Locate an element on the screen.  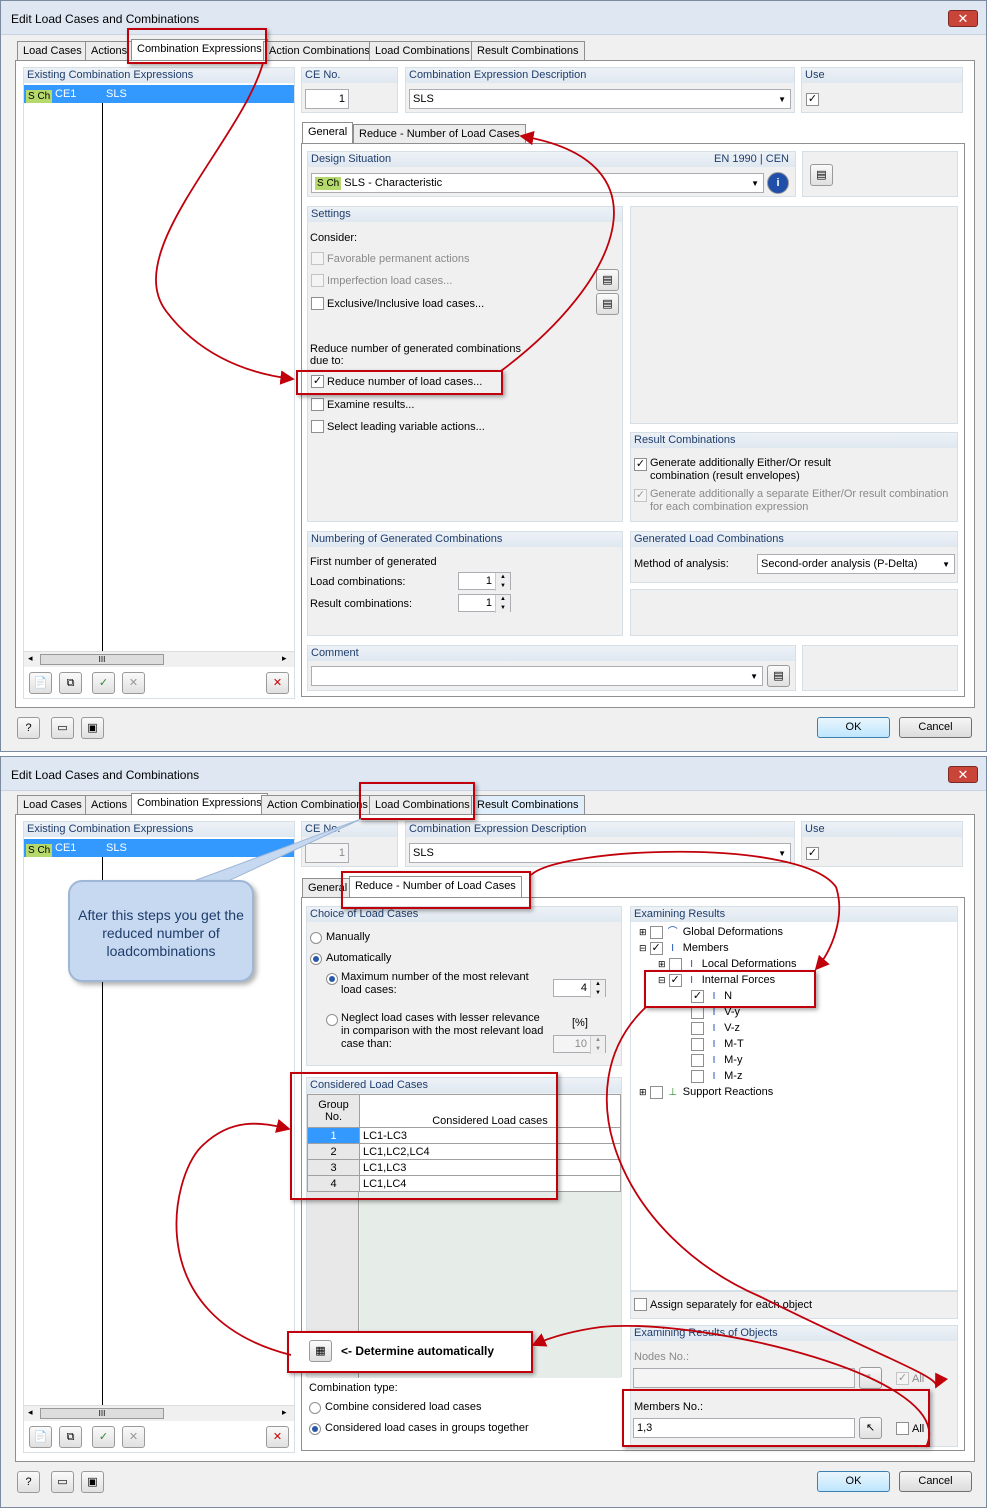
arrow-to-internal is located at coordinates (685, 910).